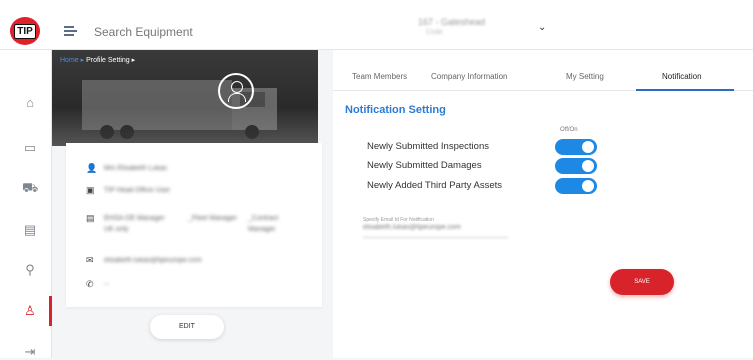  Describe the element at coordinates (143, 32) in the screenshot. I see `search-input: Search Equipment` at that location.